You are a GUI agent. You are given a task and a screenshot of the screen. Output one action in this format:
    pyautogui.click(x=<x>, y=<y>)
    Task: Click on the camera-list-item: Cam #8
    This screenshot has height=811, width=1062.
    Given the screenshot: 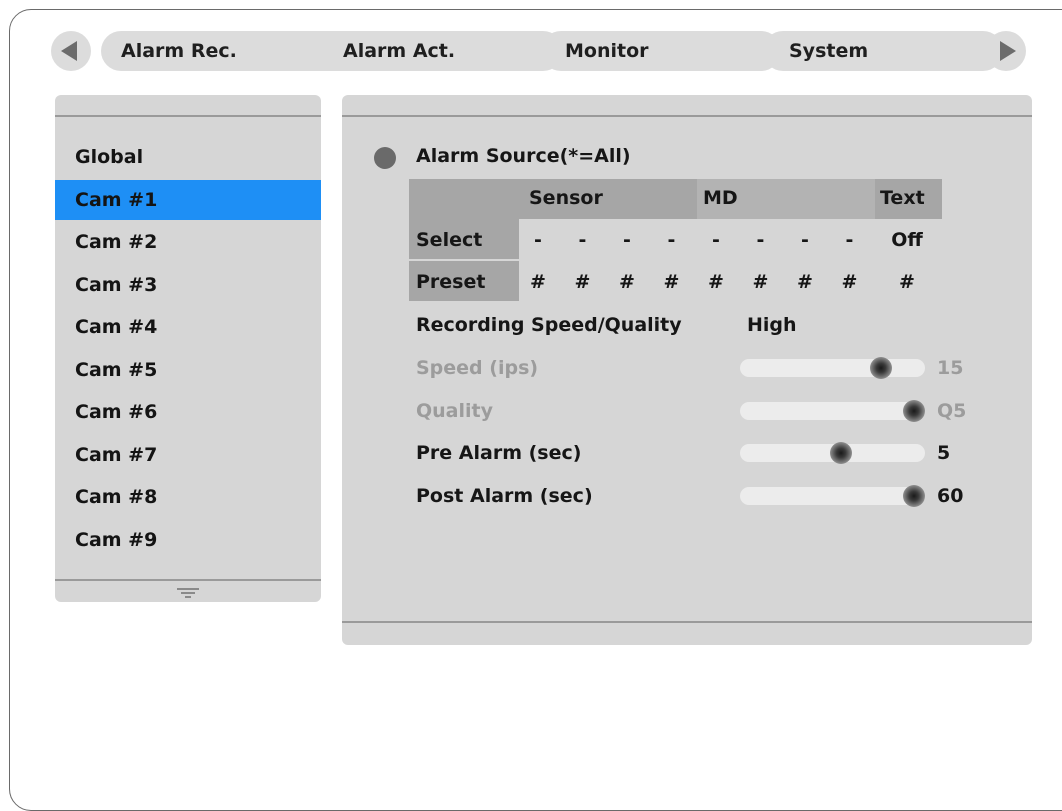 What is the action you would take?
    pyautogui.click(x=188, y=497)
    